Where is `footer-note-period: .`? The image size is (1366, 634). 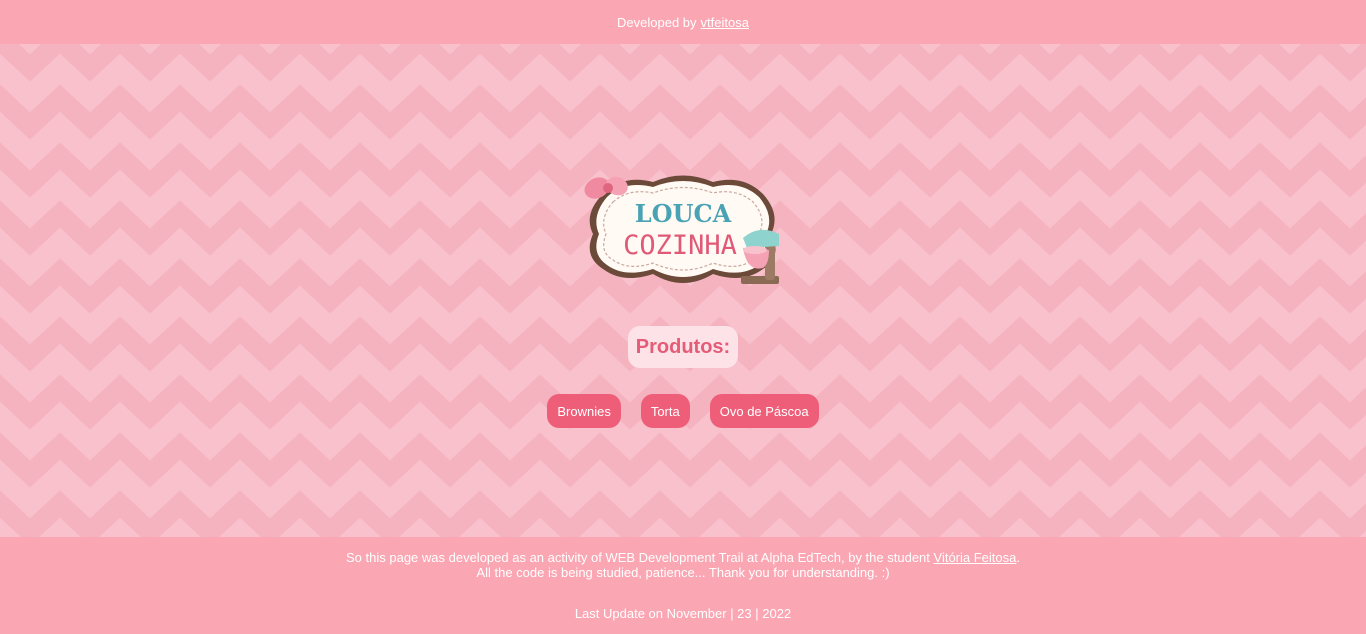 footer-note-period: . is located at coordinates (1018, 557).